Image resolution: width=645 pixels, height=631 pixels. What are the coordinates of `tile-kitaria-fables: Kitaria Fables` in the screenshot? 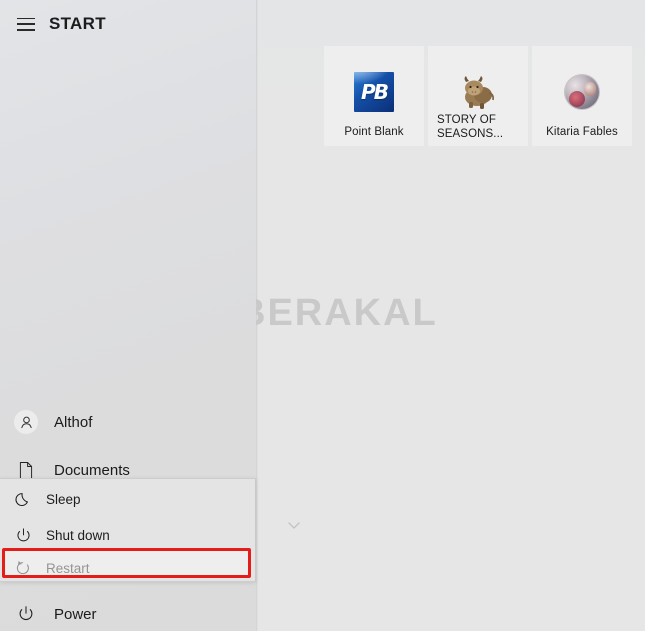 It's located at (582, 96).